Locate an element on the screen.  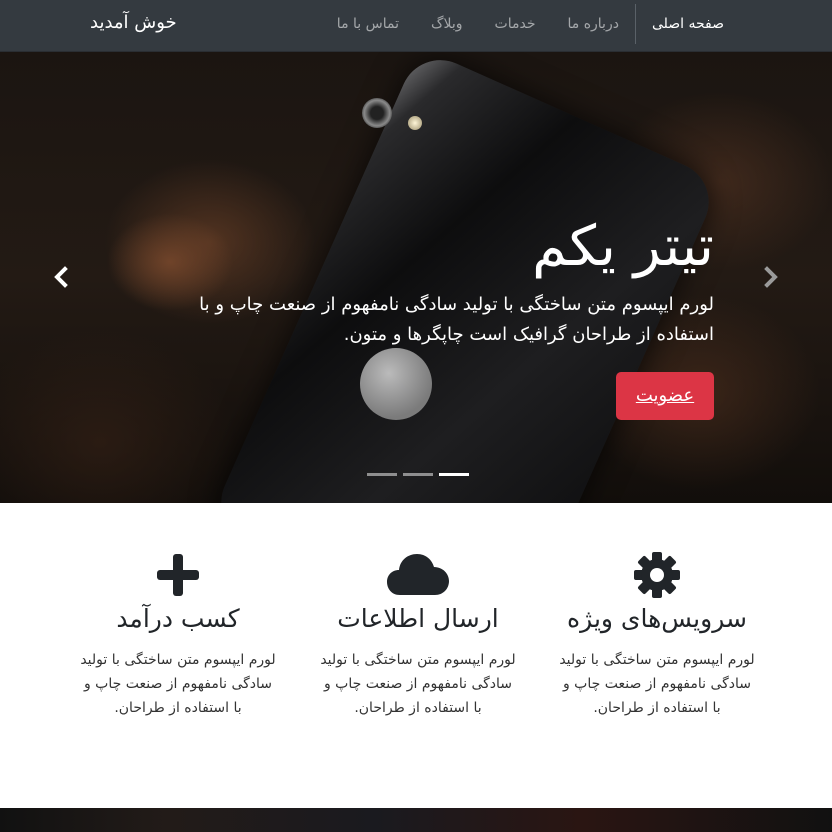
chevron-left-icon is located at coordinates (61, 277).